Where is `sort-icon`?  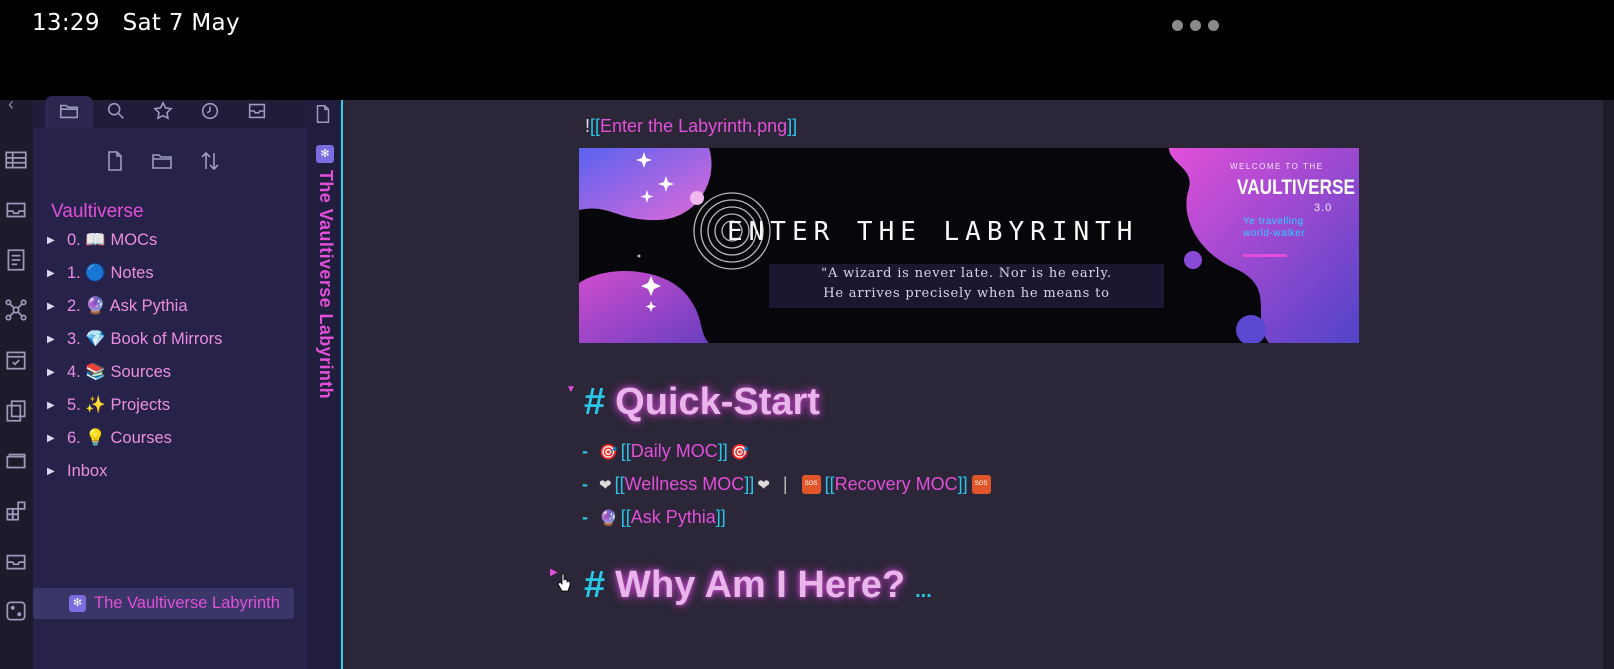
sort-icon is located at coordinates (210, 161).